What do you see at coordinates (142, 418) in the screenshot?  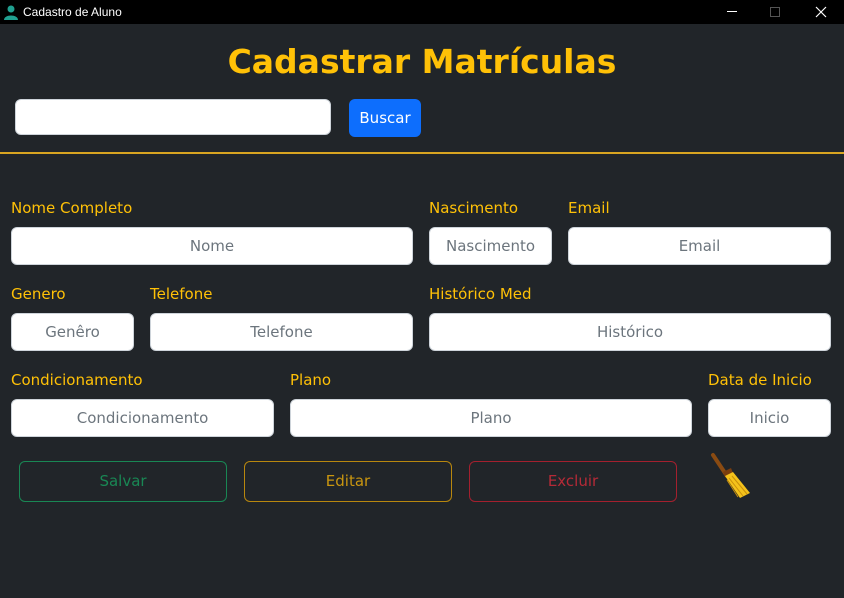 I see `condicionamento-field: Condicionamento` at bounding box center [142, 418].